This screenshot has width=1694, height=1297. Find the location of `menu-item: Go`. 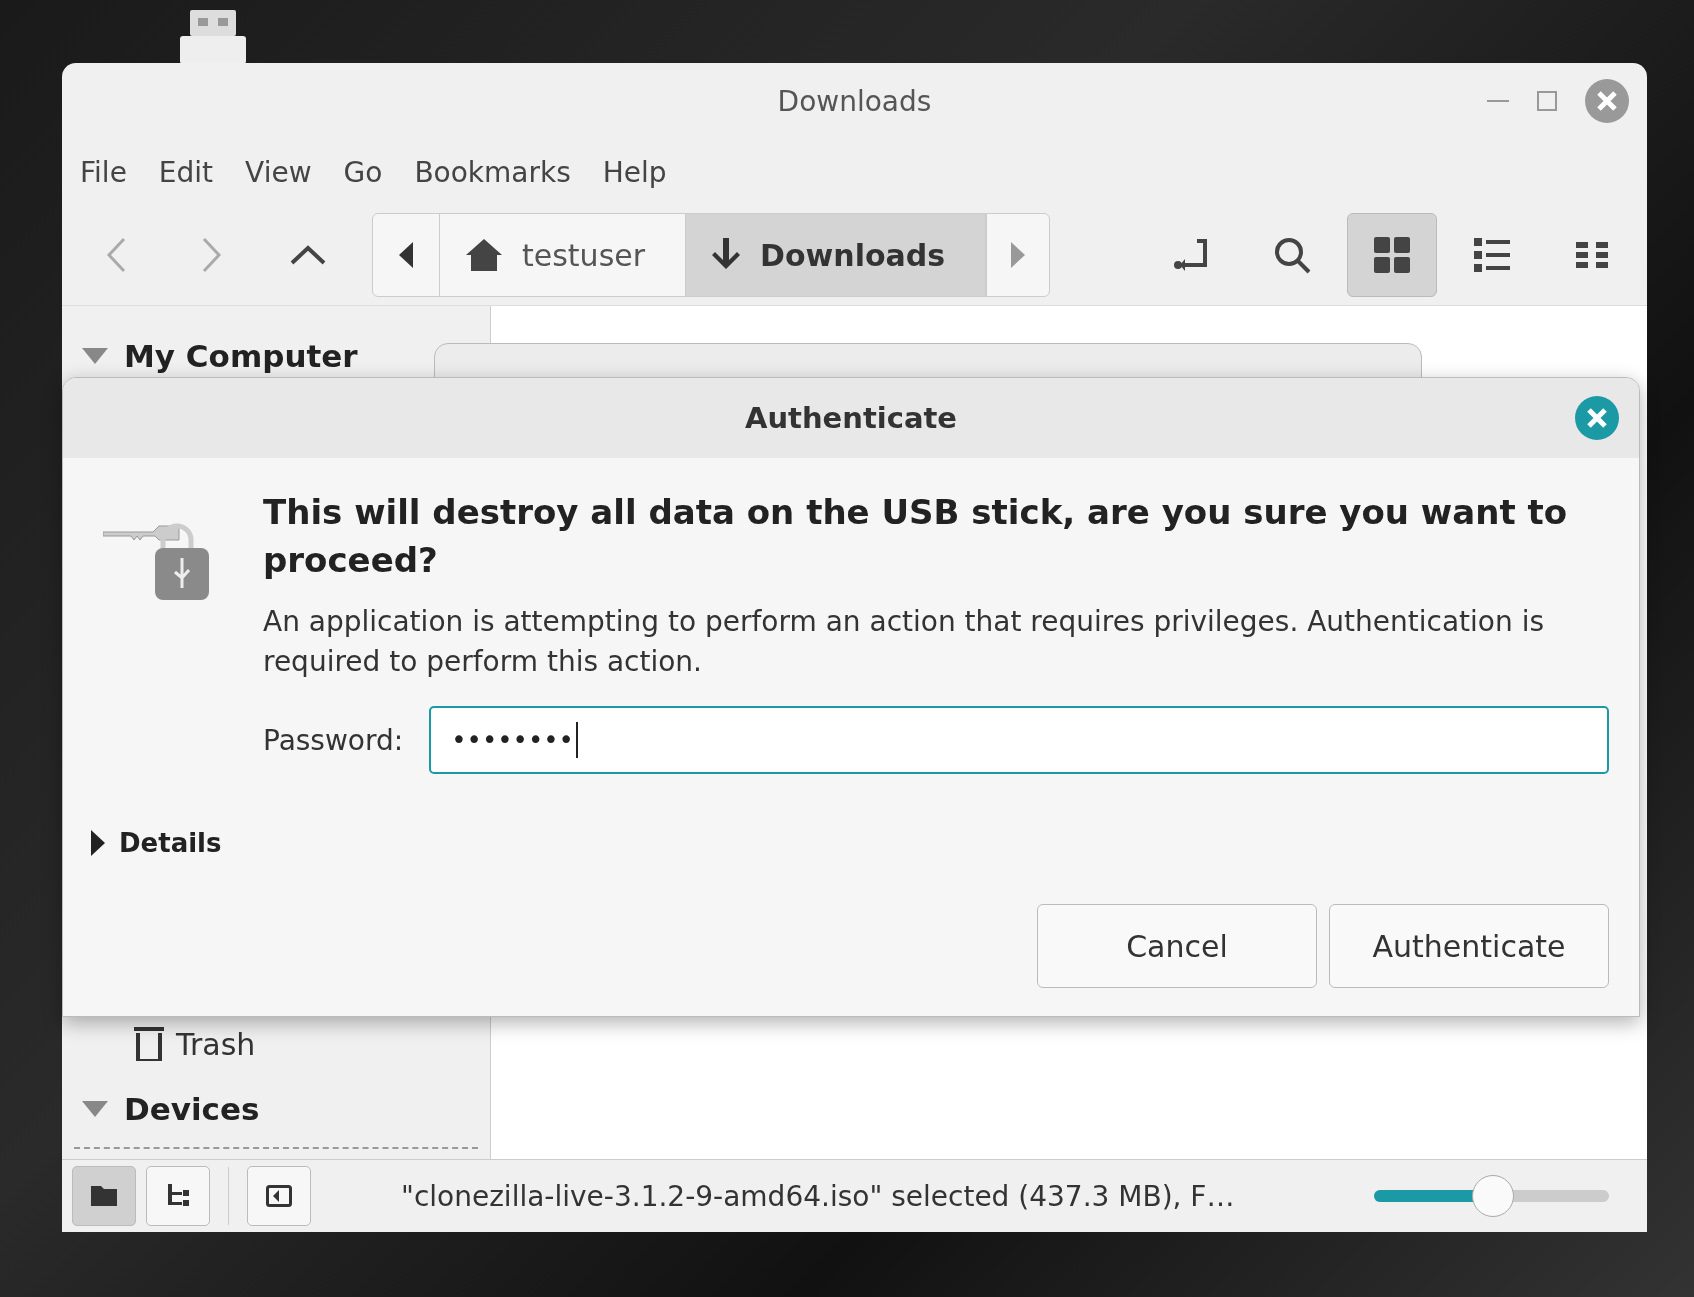

menu-item: Go is located at coordinates (363, 172).